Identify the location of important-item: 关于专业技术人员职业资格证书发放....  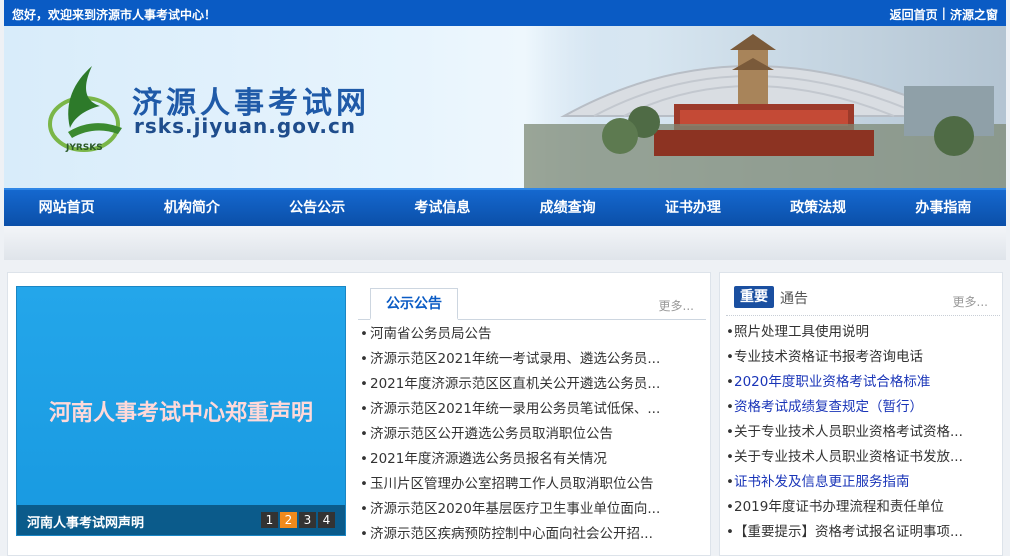
(863, 457).